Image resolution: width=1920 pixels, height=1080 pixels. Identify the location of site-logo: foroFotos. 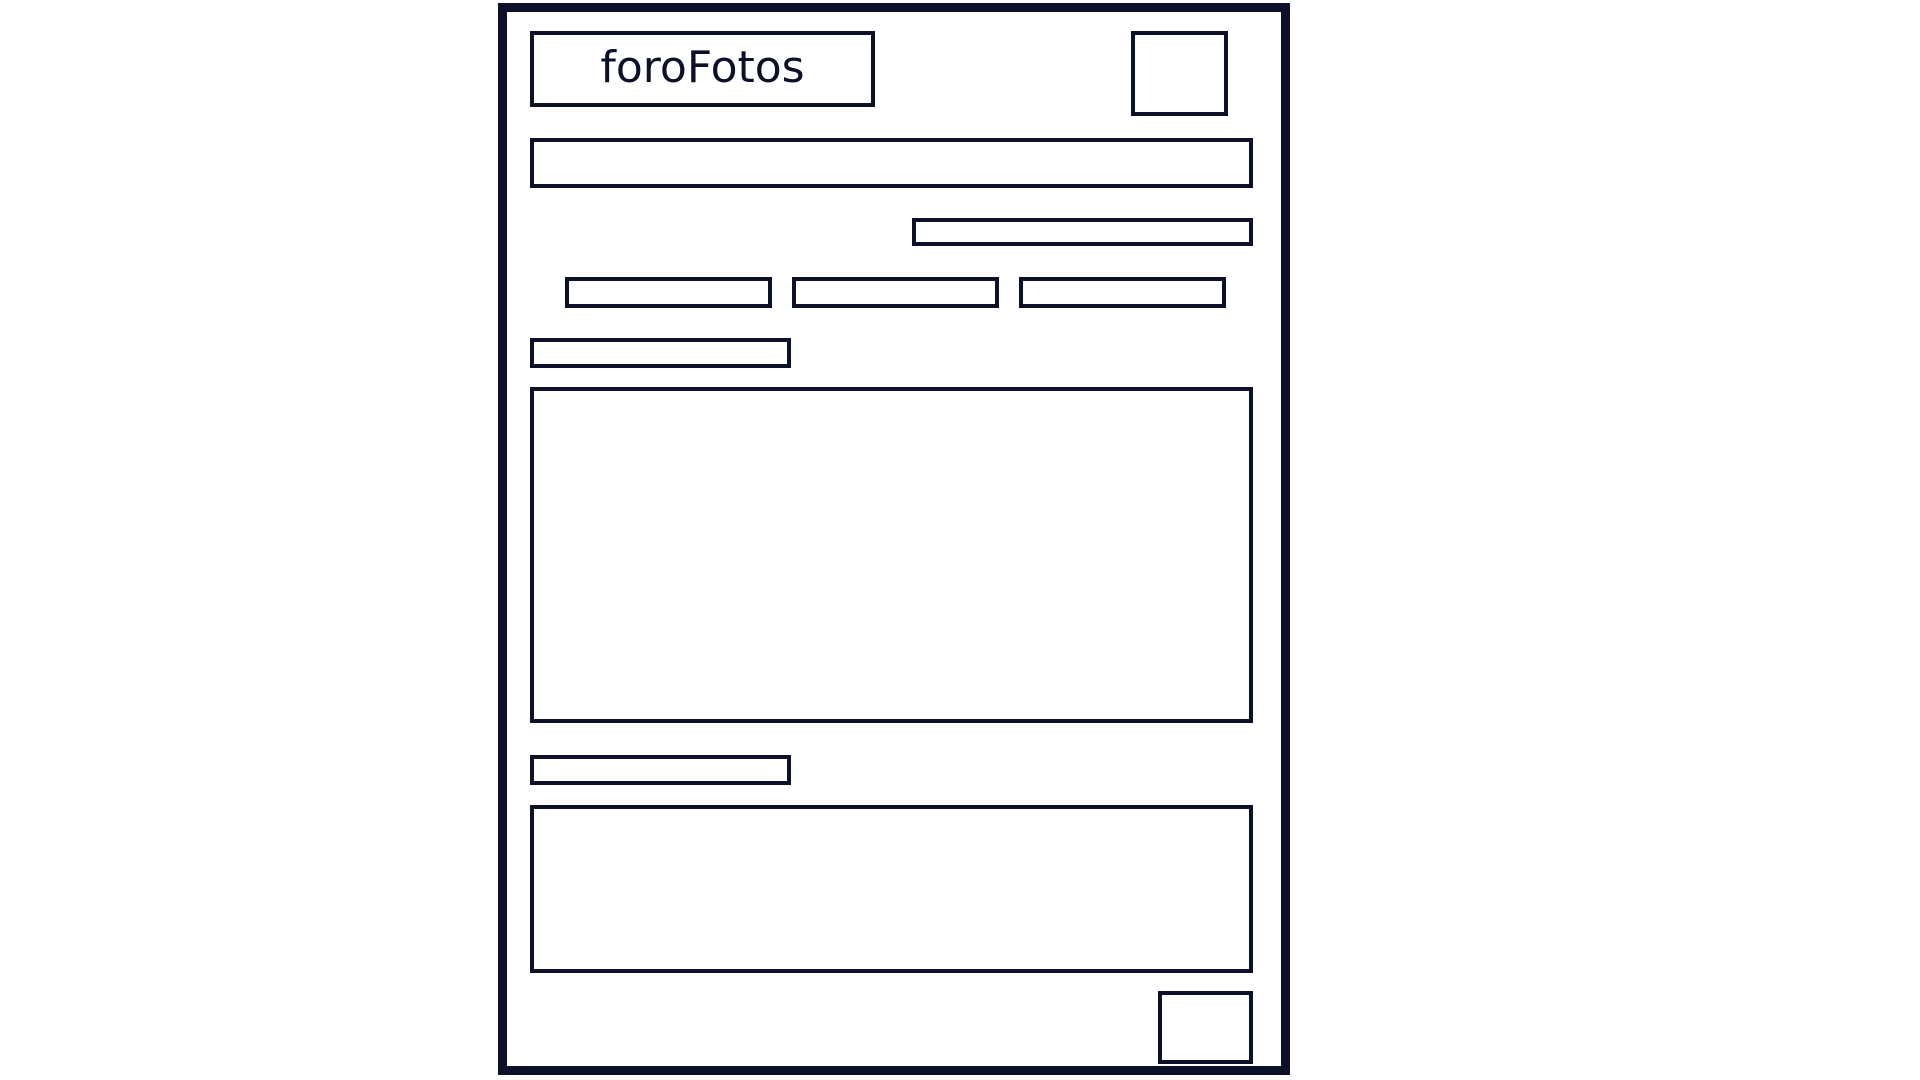
(702, 69).